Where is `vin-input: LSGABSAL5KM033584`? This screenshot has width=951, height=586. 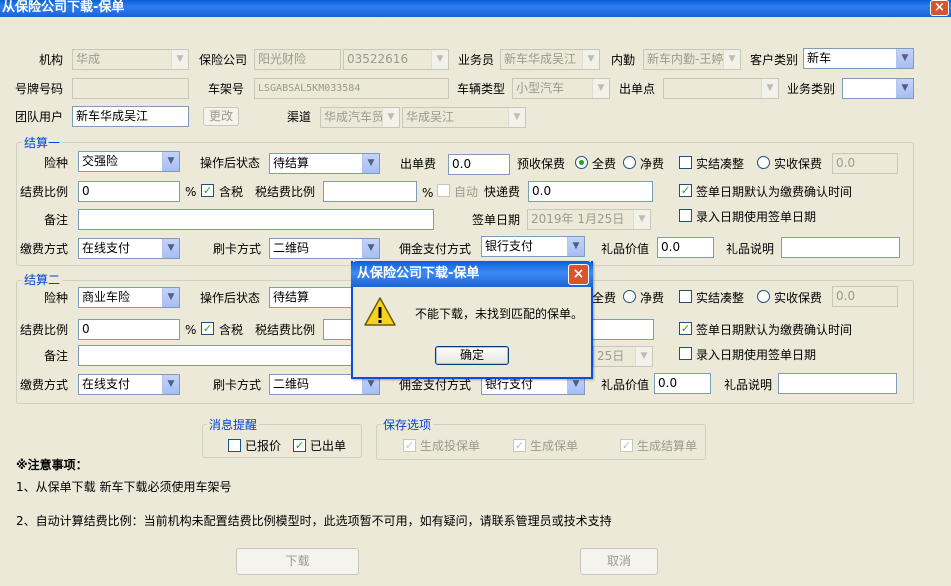
vin-input: LSGABSAL5KM033584 is located at coordinates (351, 88).